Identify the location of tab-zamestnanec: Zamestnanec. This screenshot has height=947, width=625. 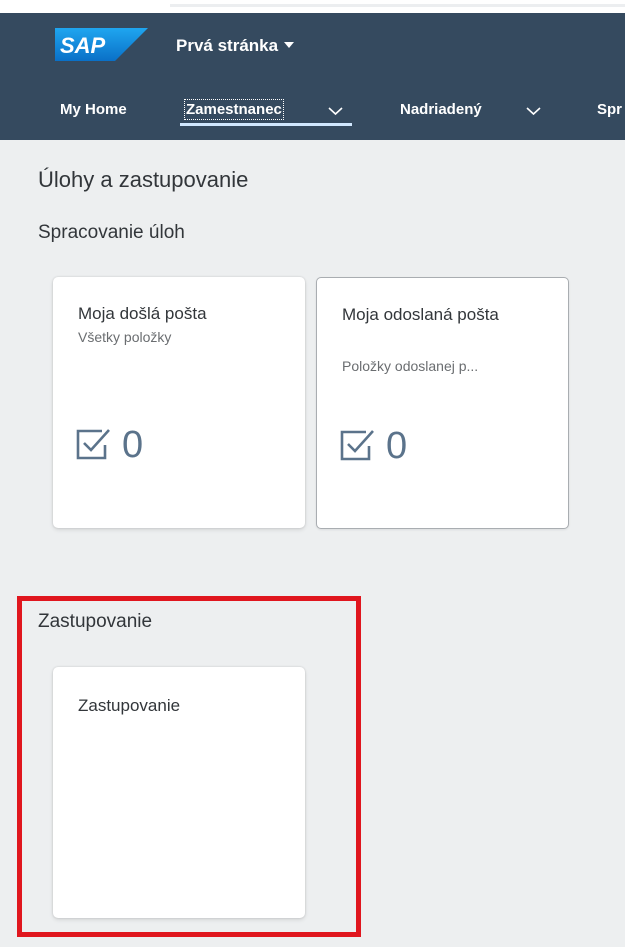
(263, 109).